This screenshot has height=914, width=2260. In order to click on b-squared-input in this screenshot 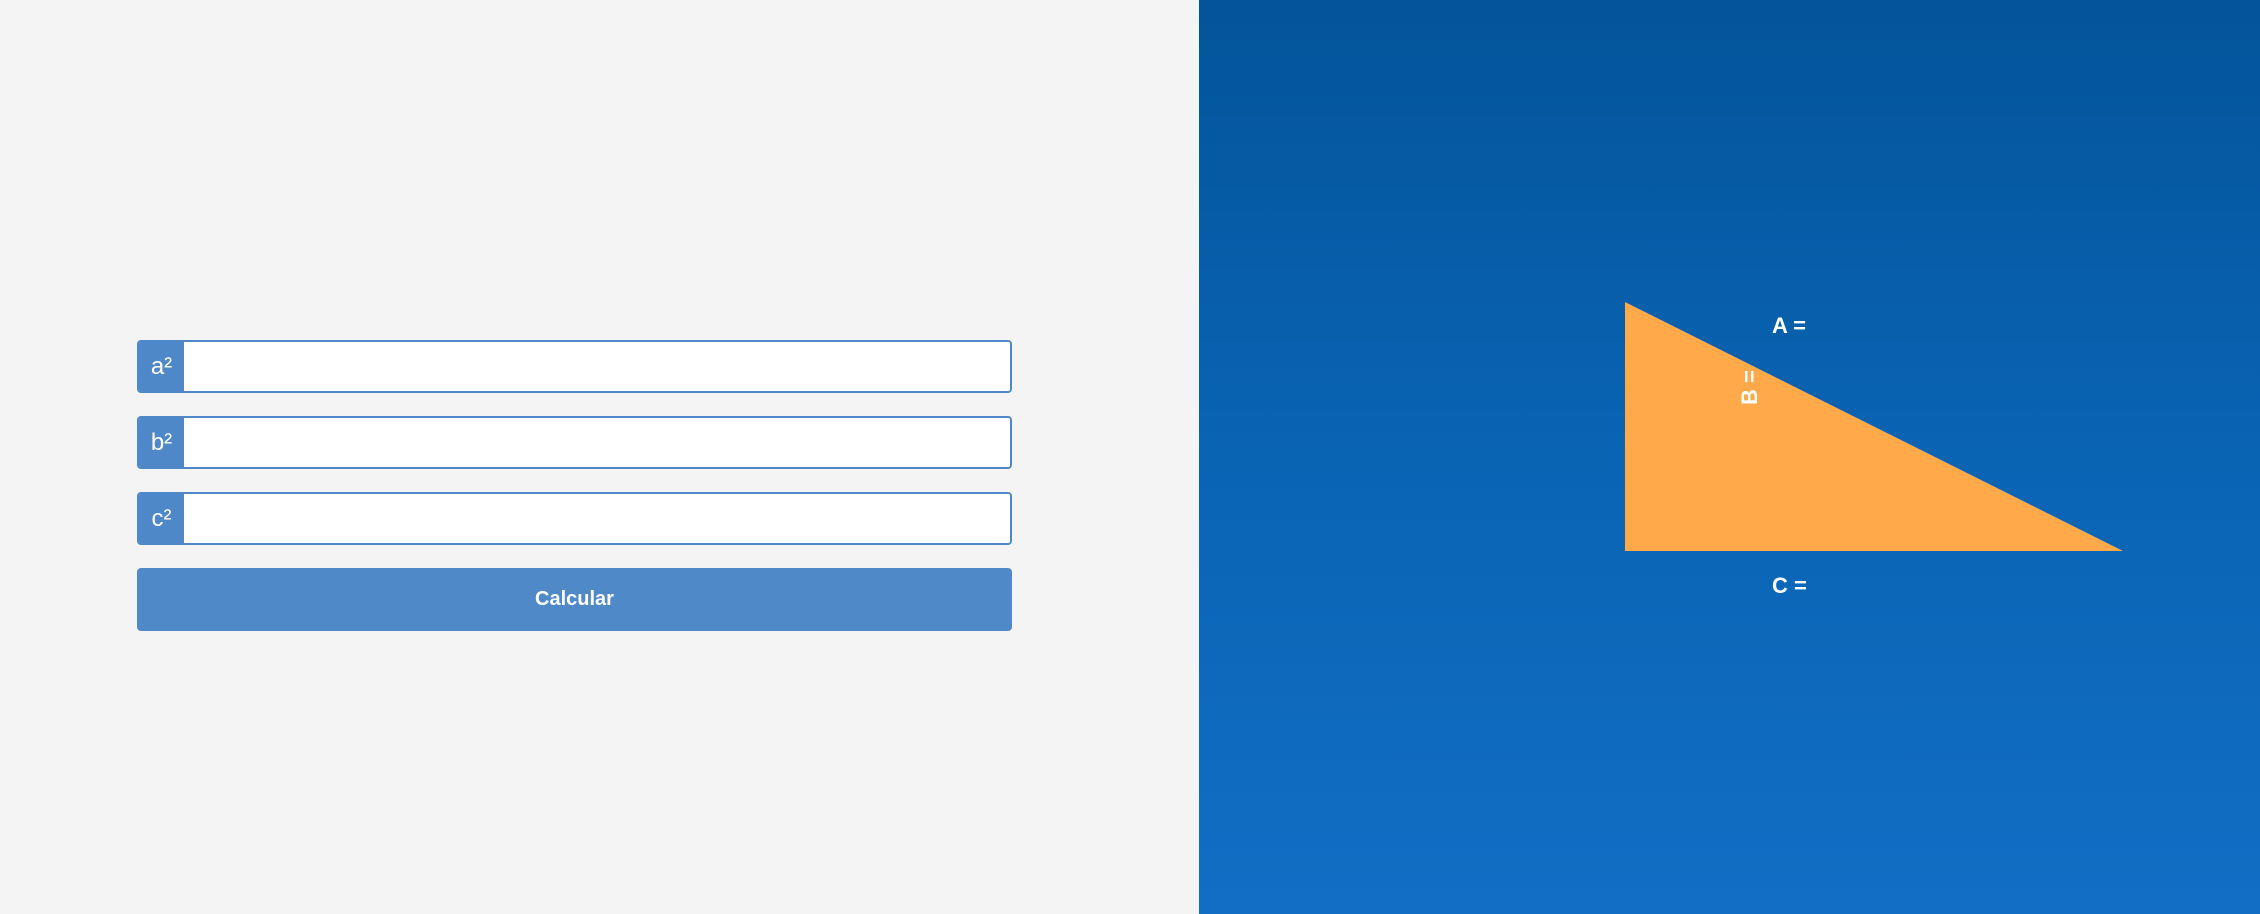, I will do `click(597, 442)`.